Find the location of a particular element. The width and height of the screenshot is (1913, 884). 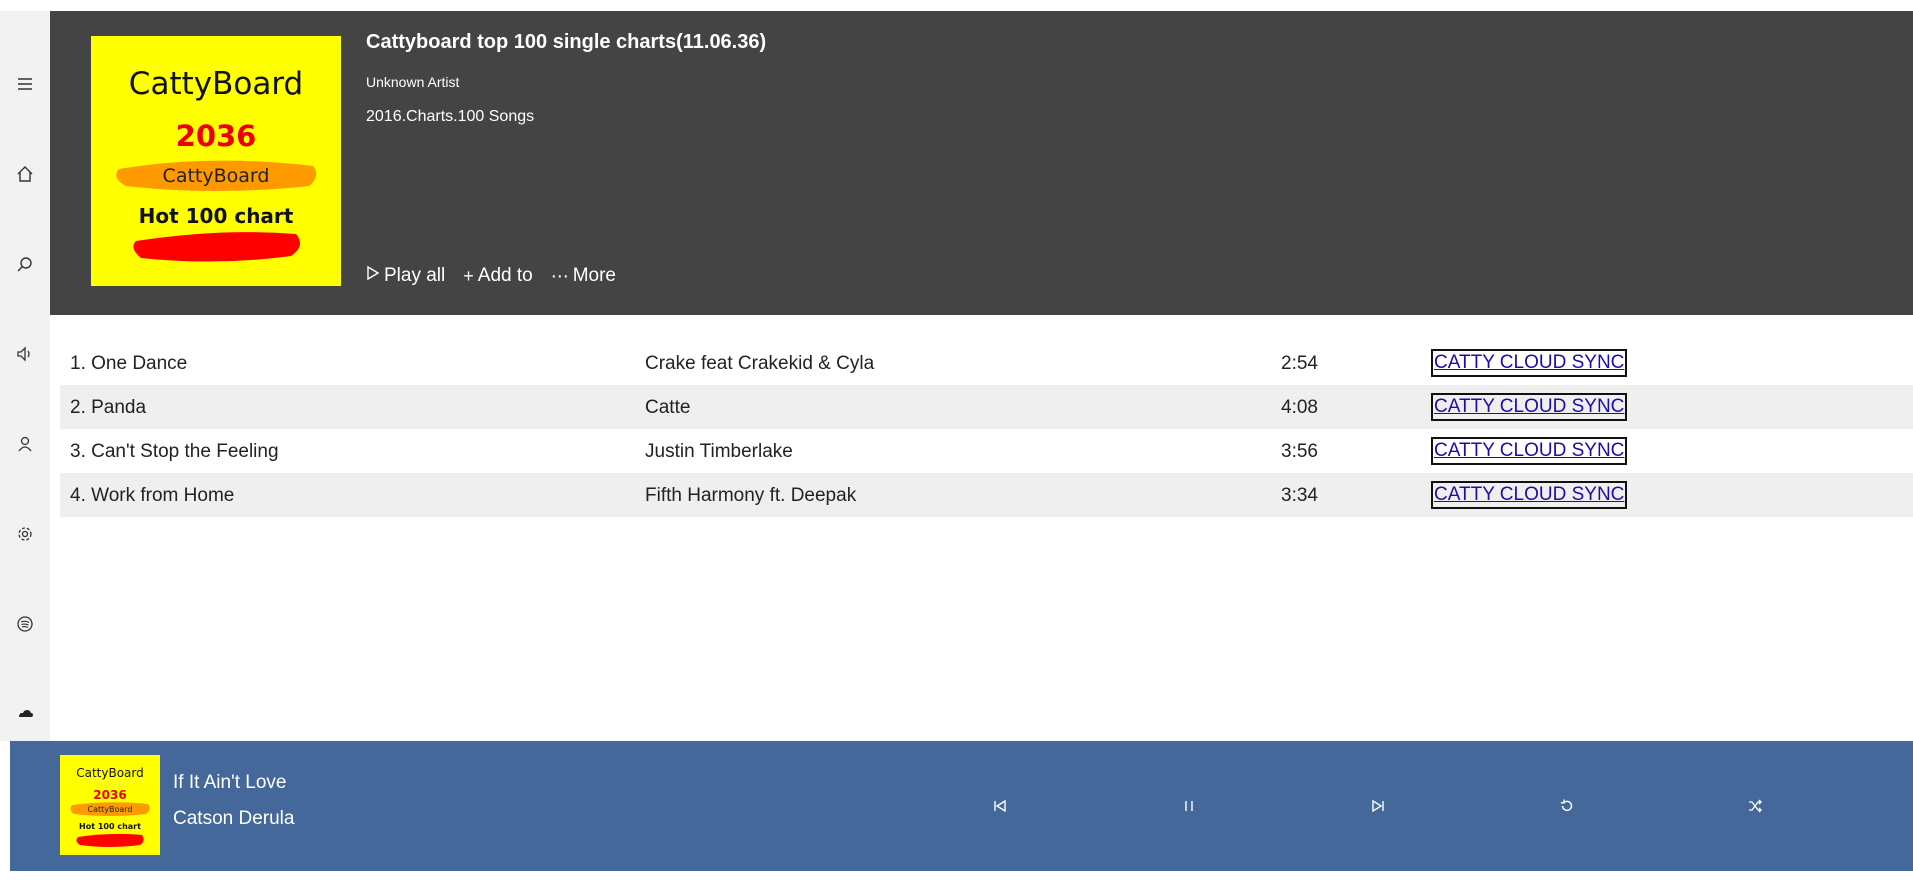

track-duration: 3:56 is located at coordinates (1299, 451).